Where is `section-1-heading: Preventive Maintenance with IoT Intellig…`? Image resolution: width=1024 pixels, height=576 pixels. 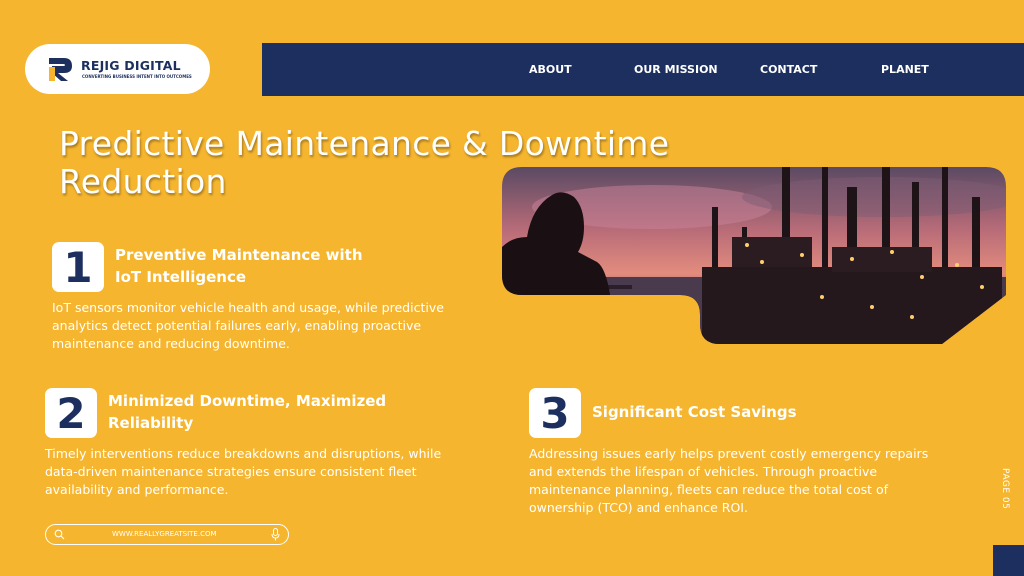 section-1-heading: Preventive Maintenance with IoT Intellig… is located at coordinates (239, 266).